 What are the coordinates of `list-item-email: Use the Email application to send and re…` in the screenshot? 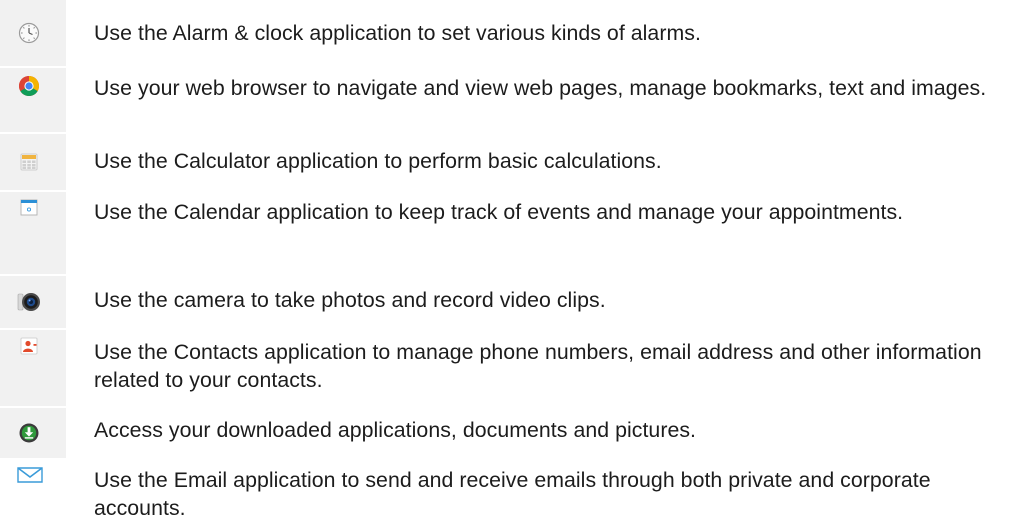 It's located at (508, 493).